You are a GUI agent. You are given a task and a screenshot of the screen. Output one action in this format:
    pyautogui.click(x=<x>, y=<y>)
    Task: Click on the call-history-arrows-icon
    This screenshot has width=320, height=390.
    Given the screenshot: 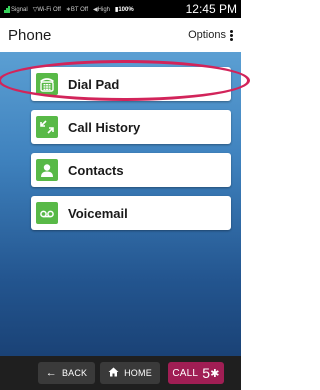 What is the action you would take?
    pyautogui.click(x=47, y=127)
    